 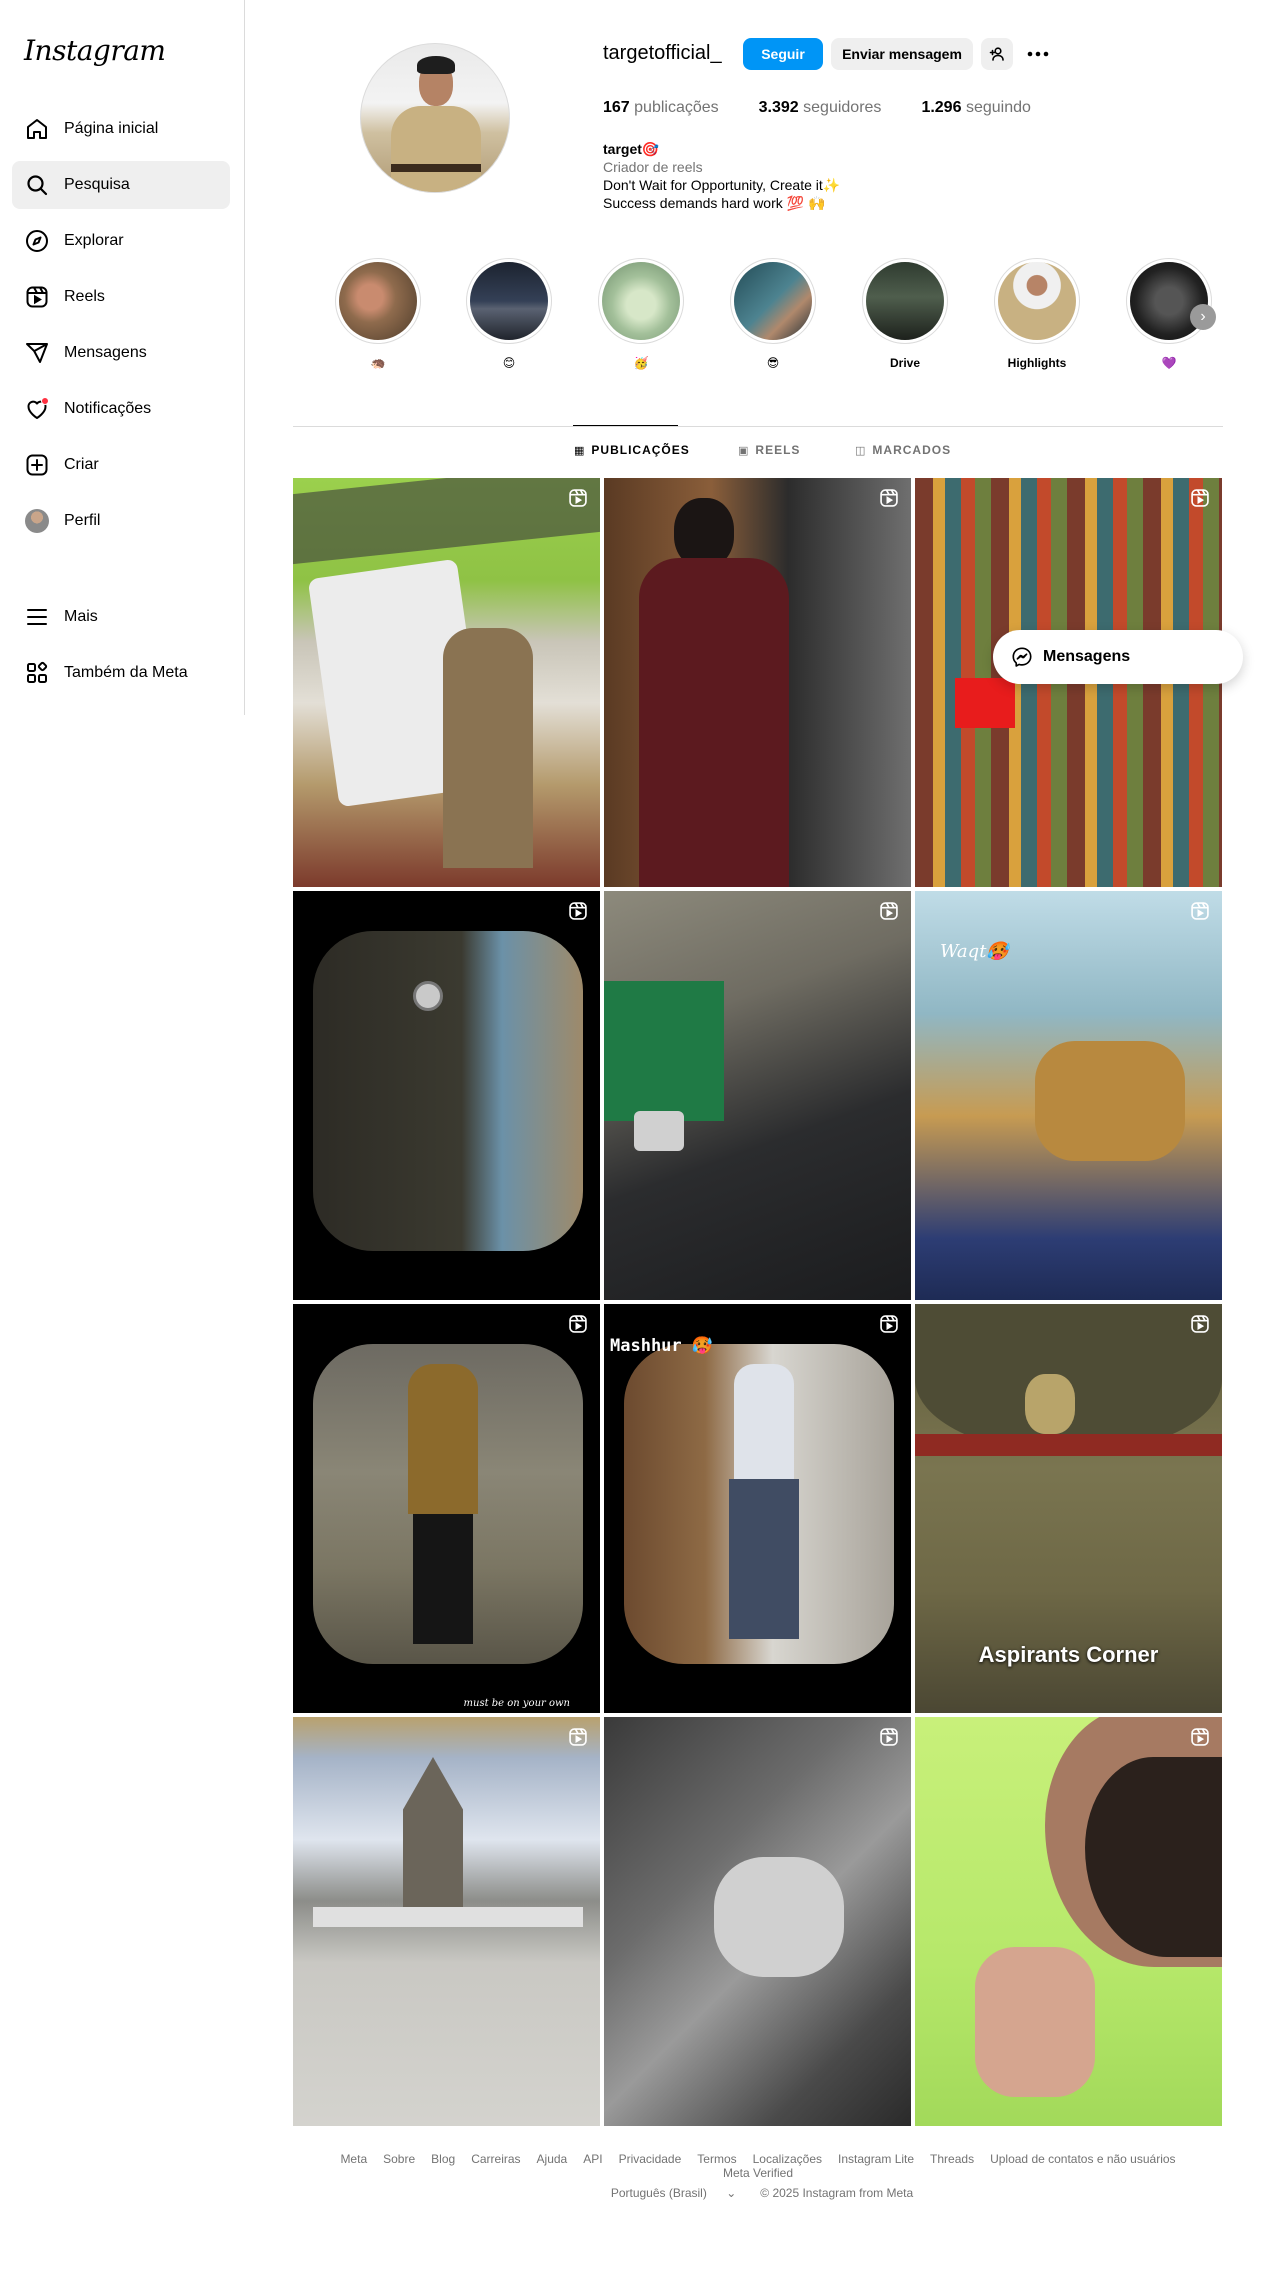 What do you see at coordinates (1068, 1095) in the screenshot?
I see `post-thumbnail: Waqt🥵` at bounding box center [1068, 1095].